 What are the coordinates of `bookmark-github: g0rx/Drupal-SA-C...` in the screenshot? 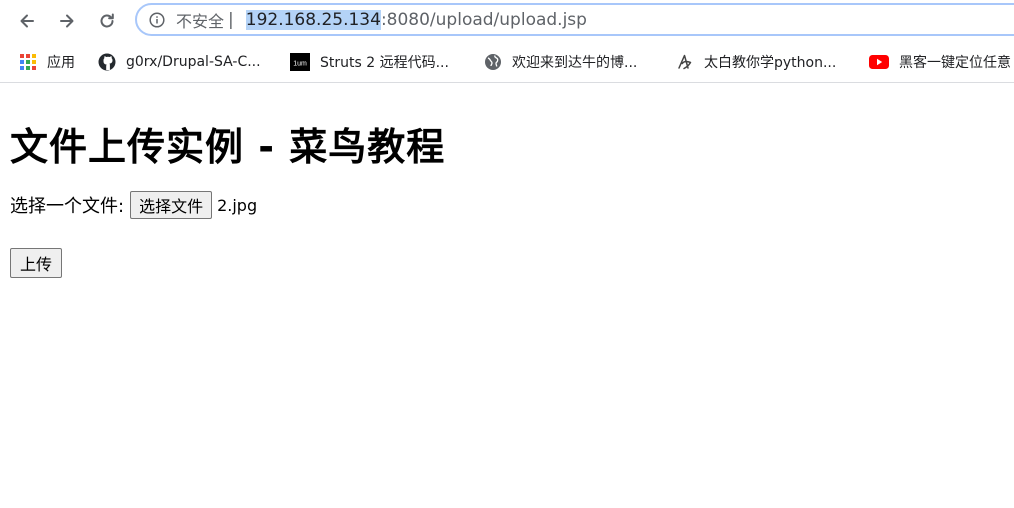 It's located at (179, 61).